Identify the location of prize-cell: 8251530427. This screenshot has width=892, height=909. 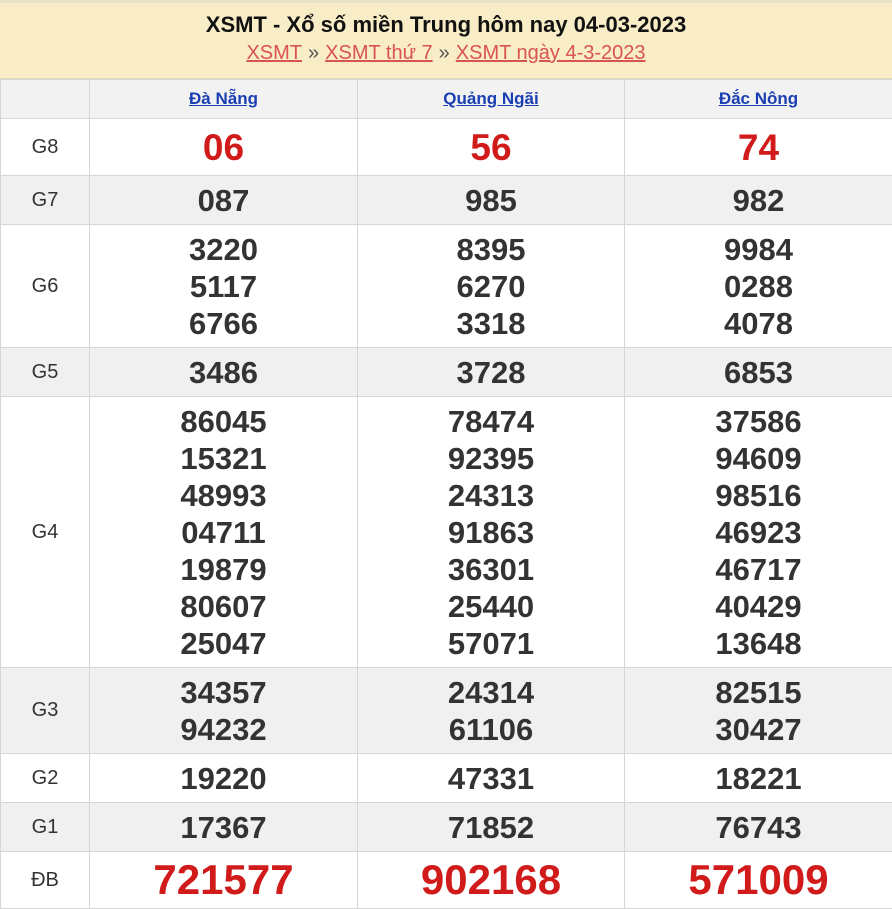
(758, 711).